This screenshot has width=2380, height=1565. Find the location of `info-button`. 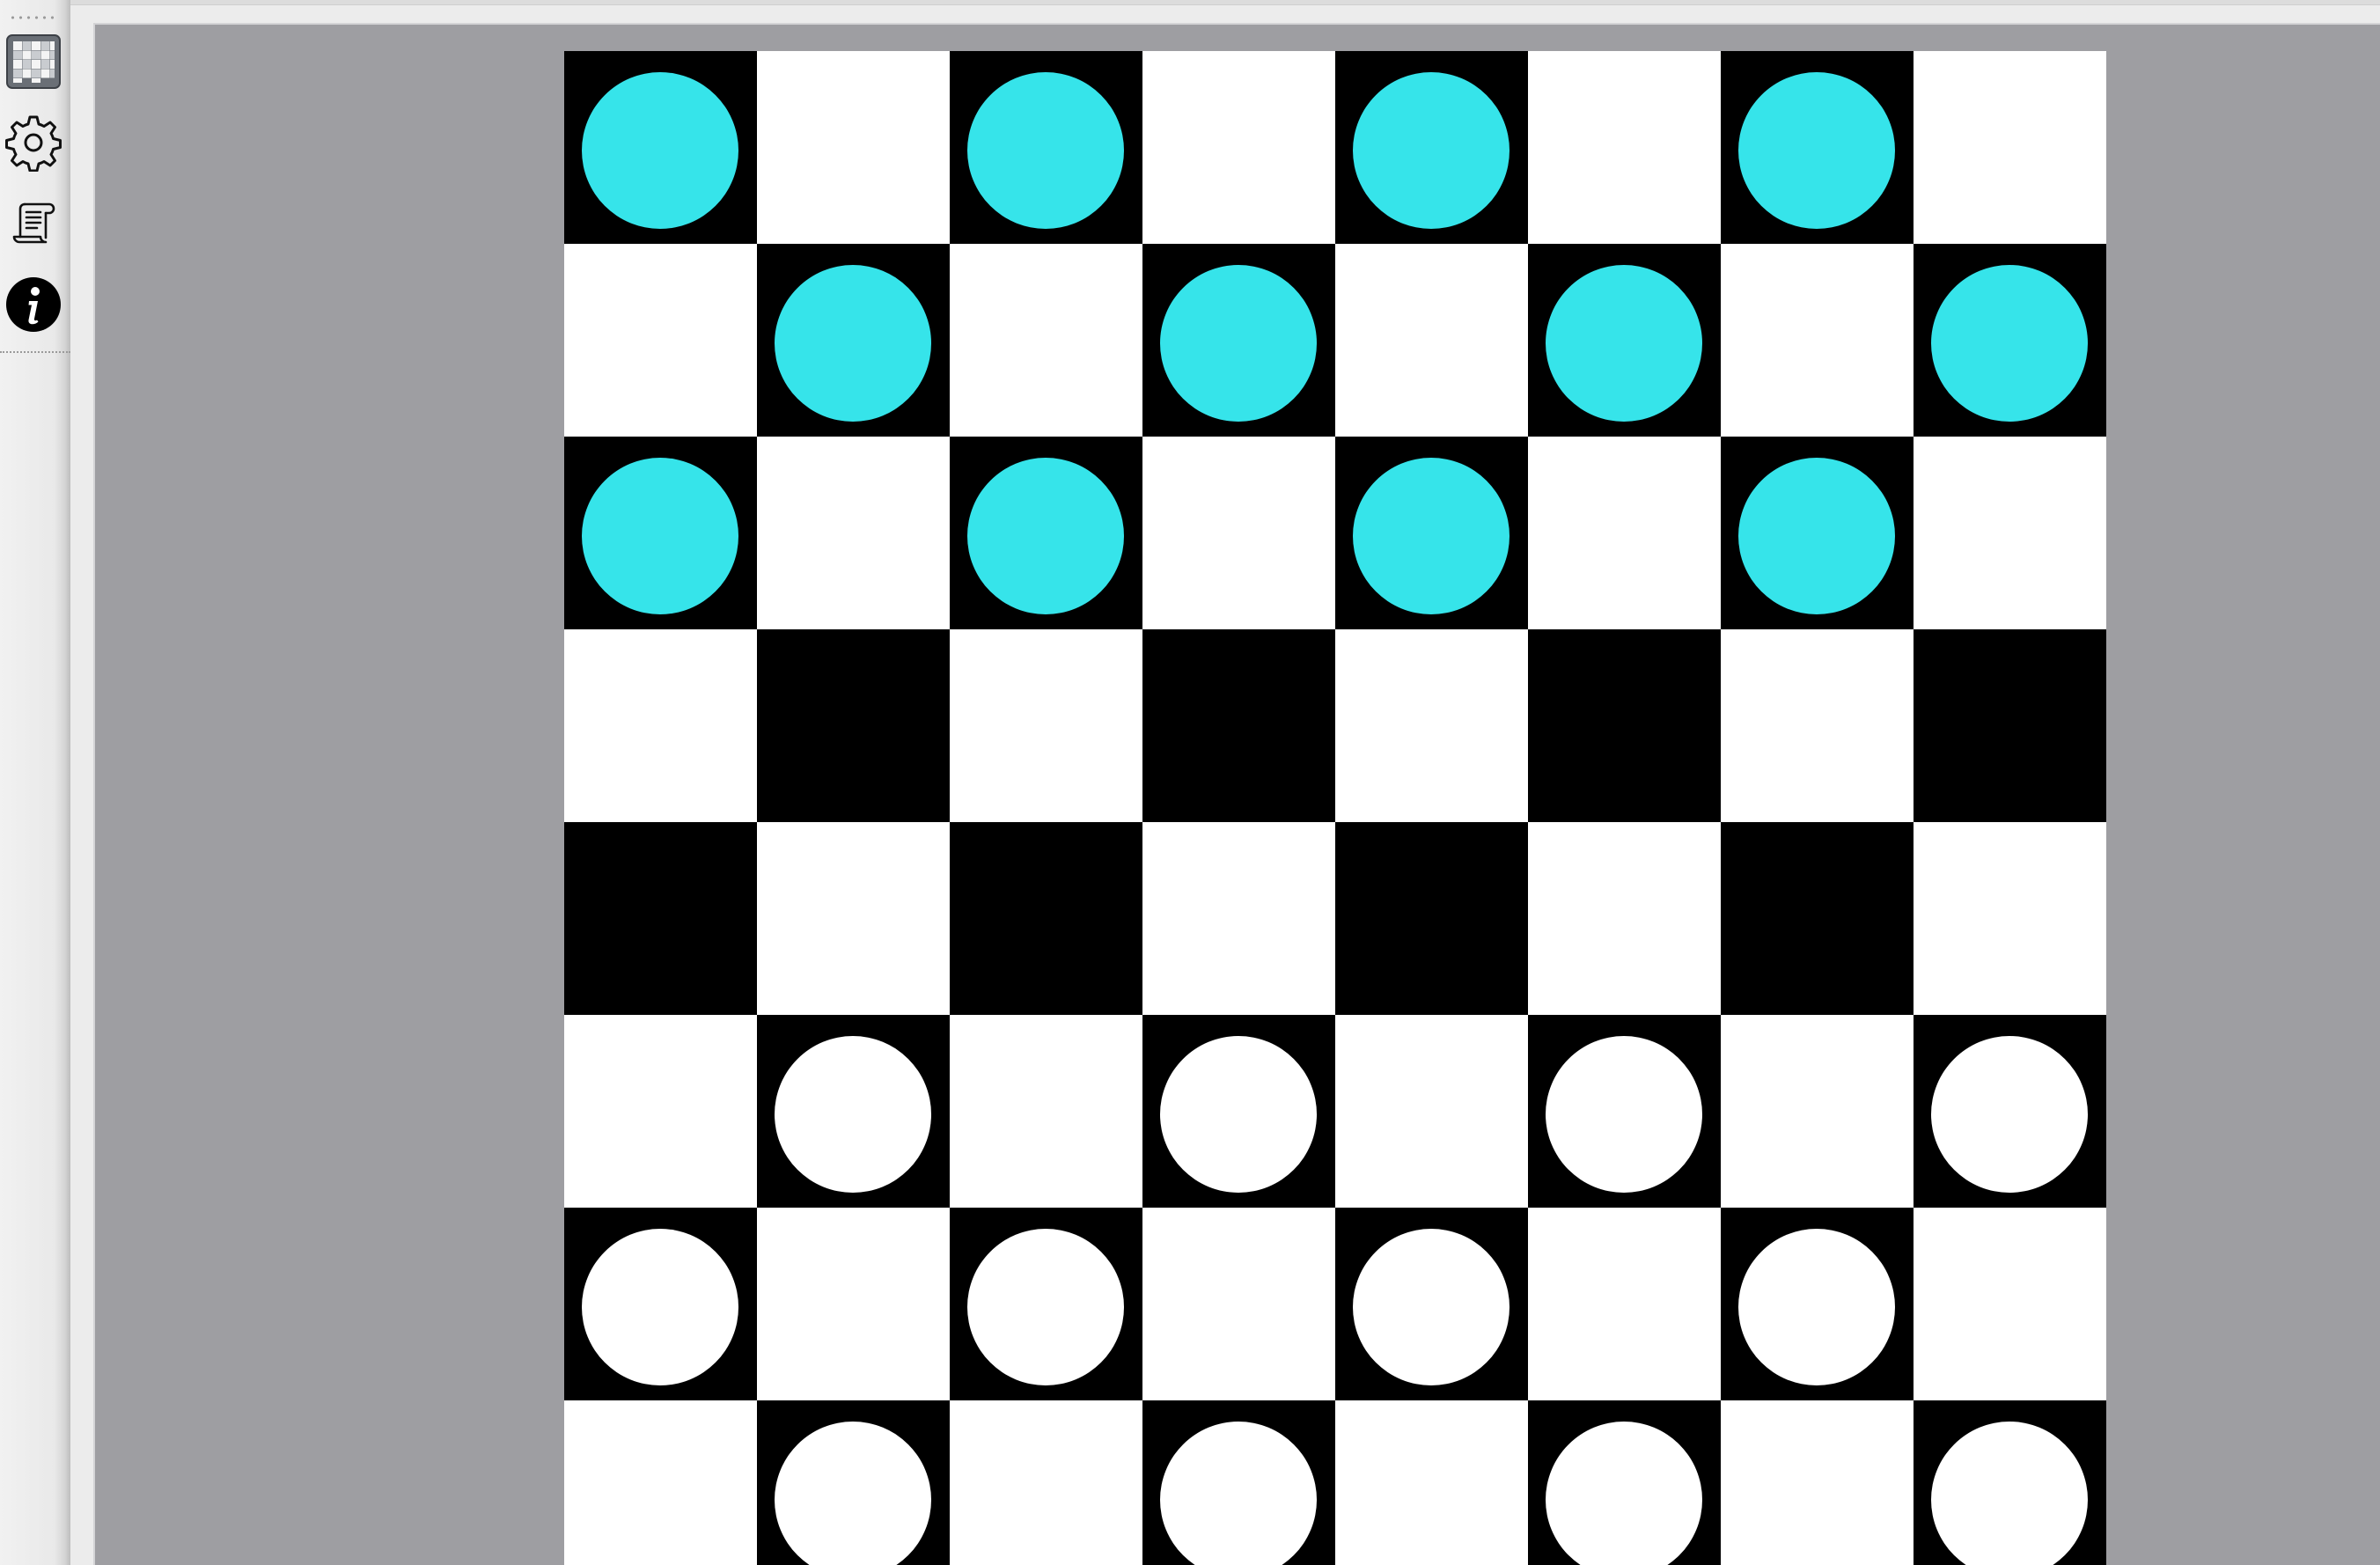

info-button is located at coordinates (33, 304).